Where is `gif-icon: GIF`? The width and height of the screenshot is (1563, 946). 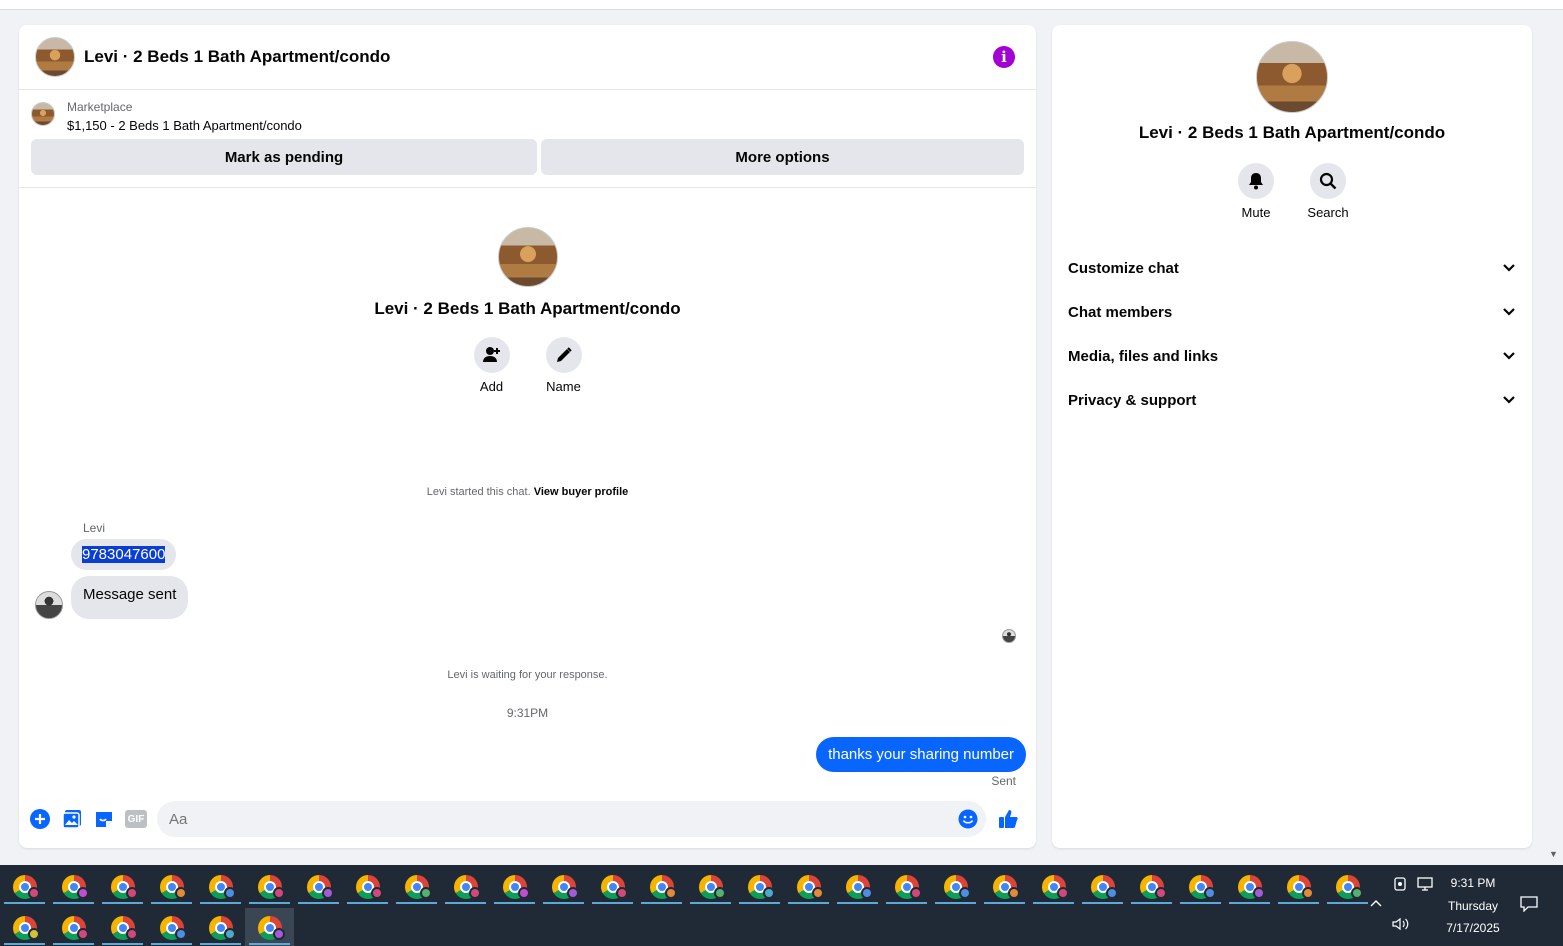
gif-icon: GIF is located at coordinates (136, 819).